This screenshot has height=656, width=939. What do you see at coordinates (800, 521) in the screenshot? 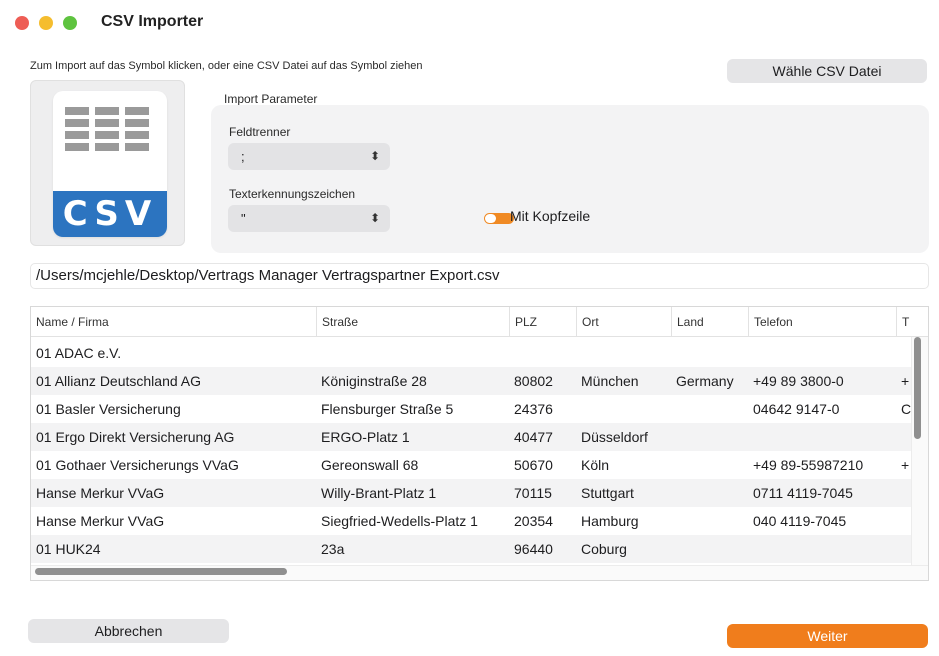
I see `table-cell: 040 4119-7045` at bounding box center [800, 521].